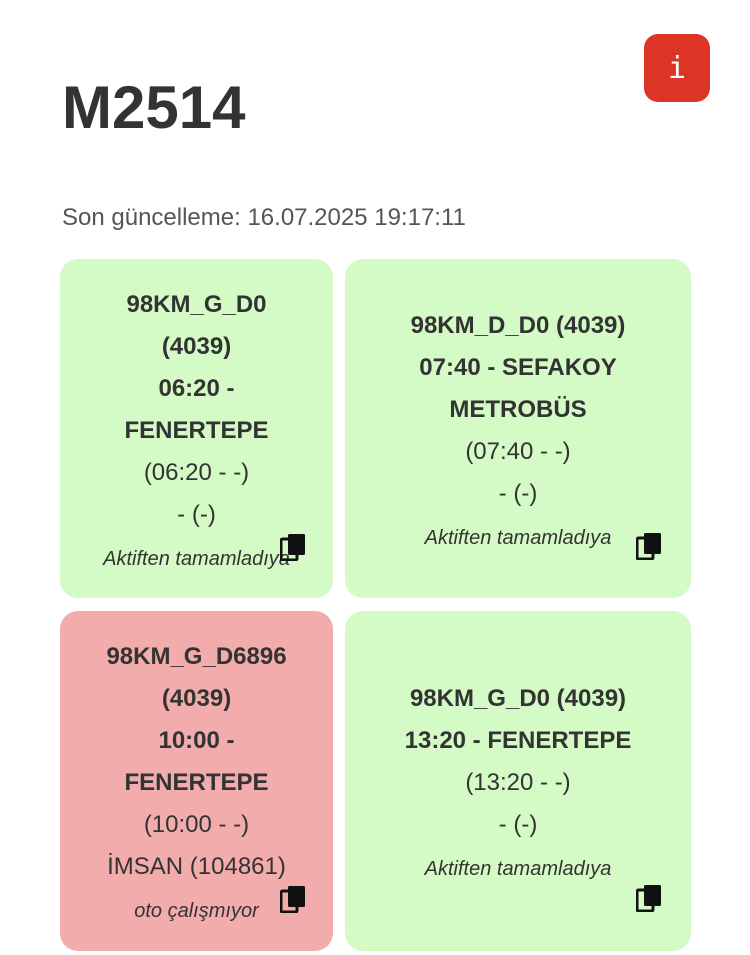 Image resolution: width=750 pixels, height=955 pixels. Describe the element at coordinates (196, 740) in the screenshot. I see `trip-departure-time: 10:00 -` at that location.